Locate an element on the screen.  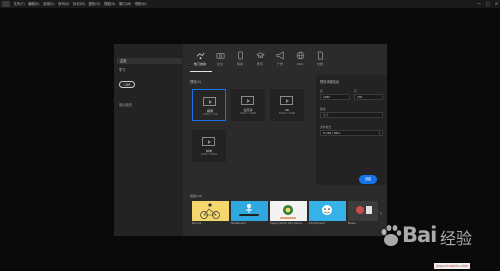
preset-card: 全高清 1920 x 1080 is located at coordinates (248, 105).